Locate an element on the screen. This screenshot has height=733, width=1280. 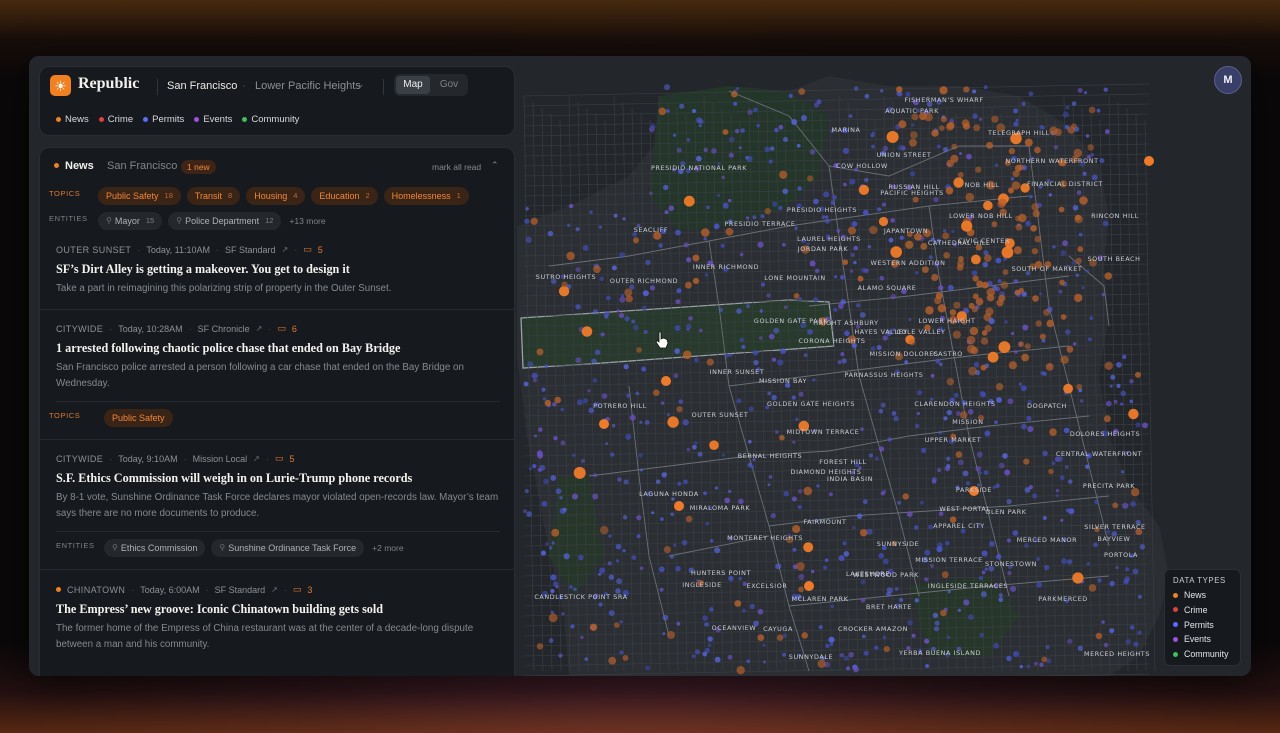
neighborhood-label: UNION STREET is located at coordinates (904, 155).